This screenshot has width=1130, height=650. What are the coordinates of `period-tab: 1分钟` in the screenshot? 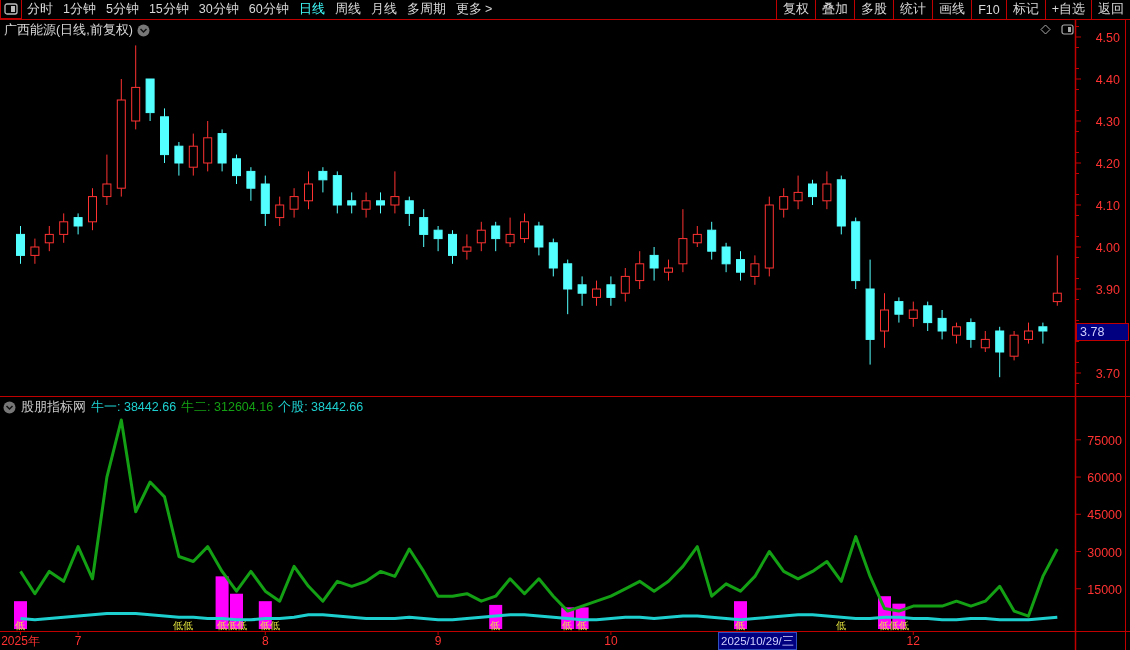 It's located at (79, 9).